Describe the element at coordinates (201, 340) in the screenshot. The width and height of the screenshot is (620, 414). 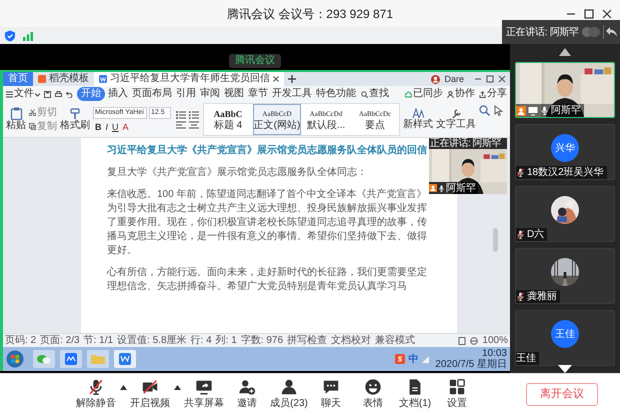
I see `status-text: 行: 4` at that location.